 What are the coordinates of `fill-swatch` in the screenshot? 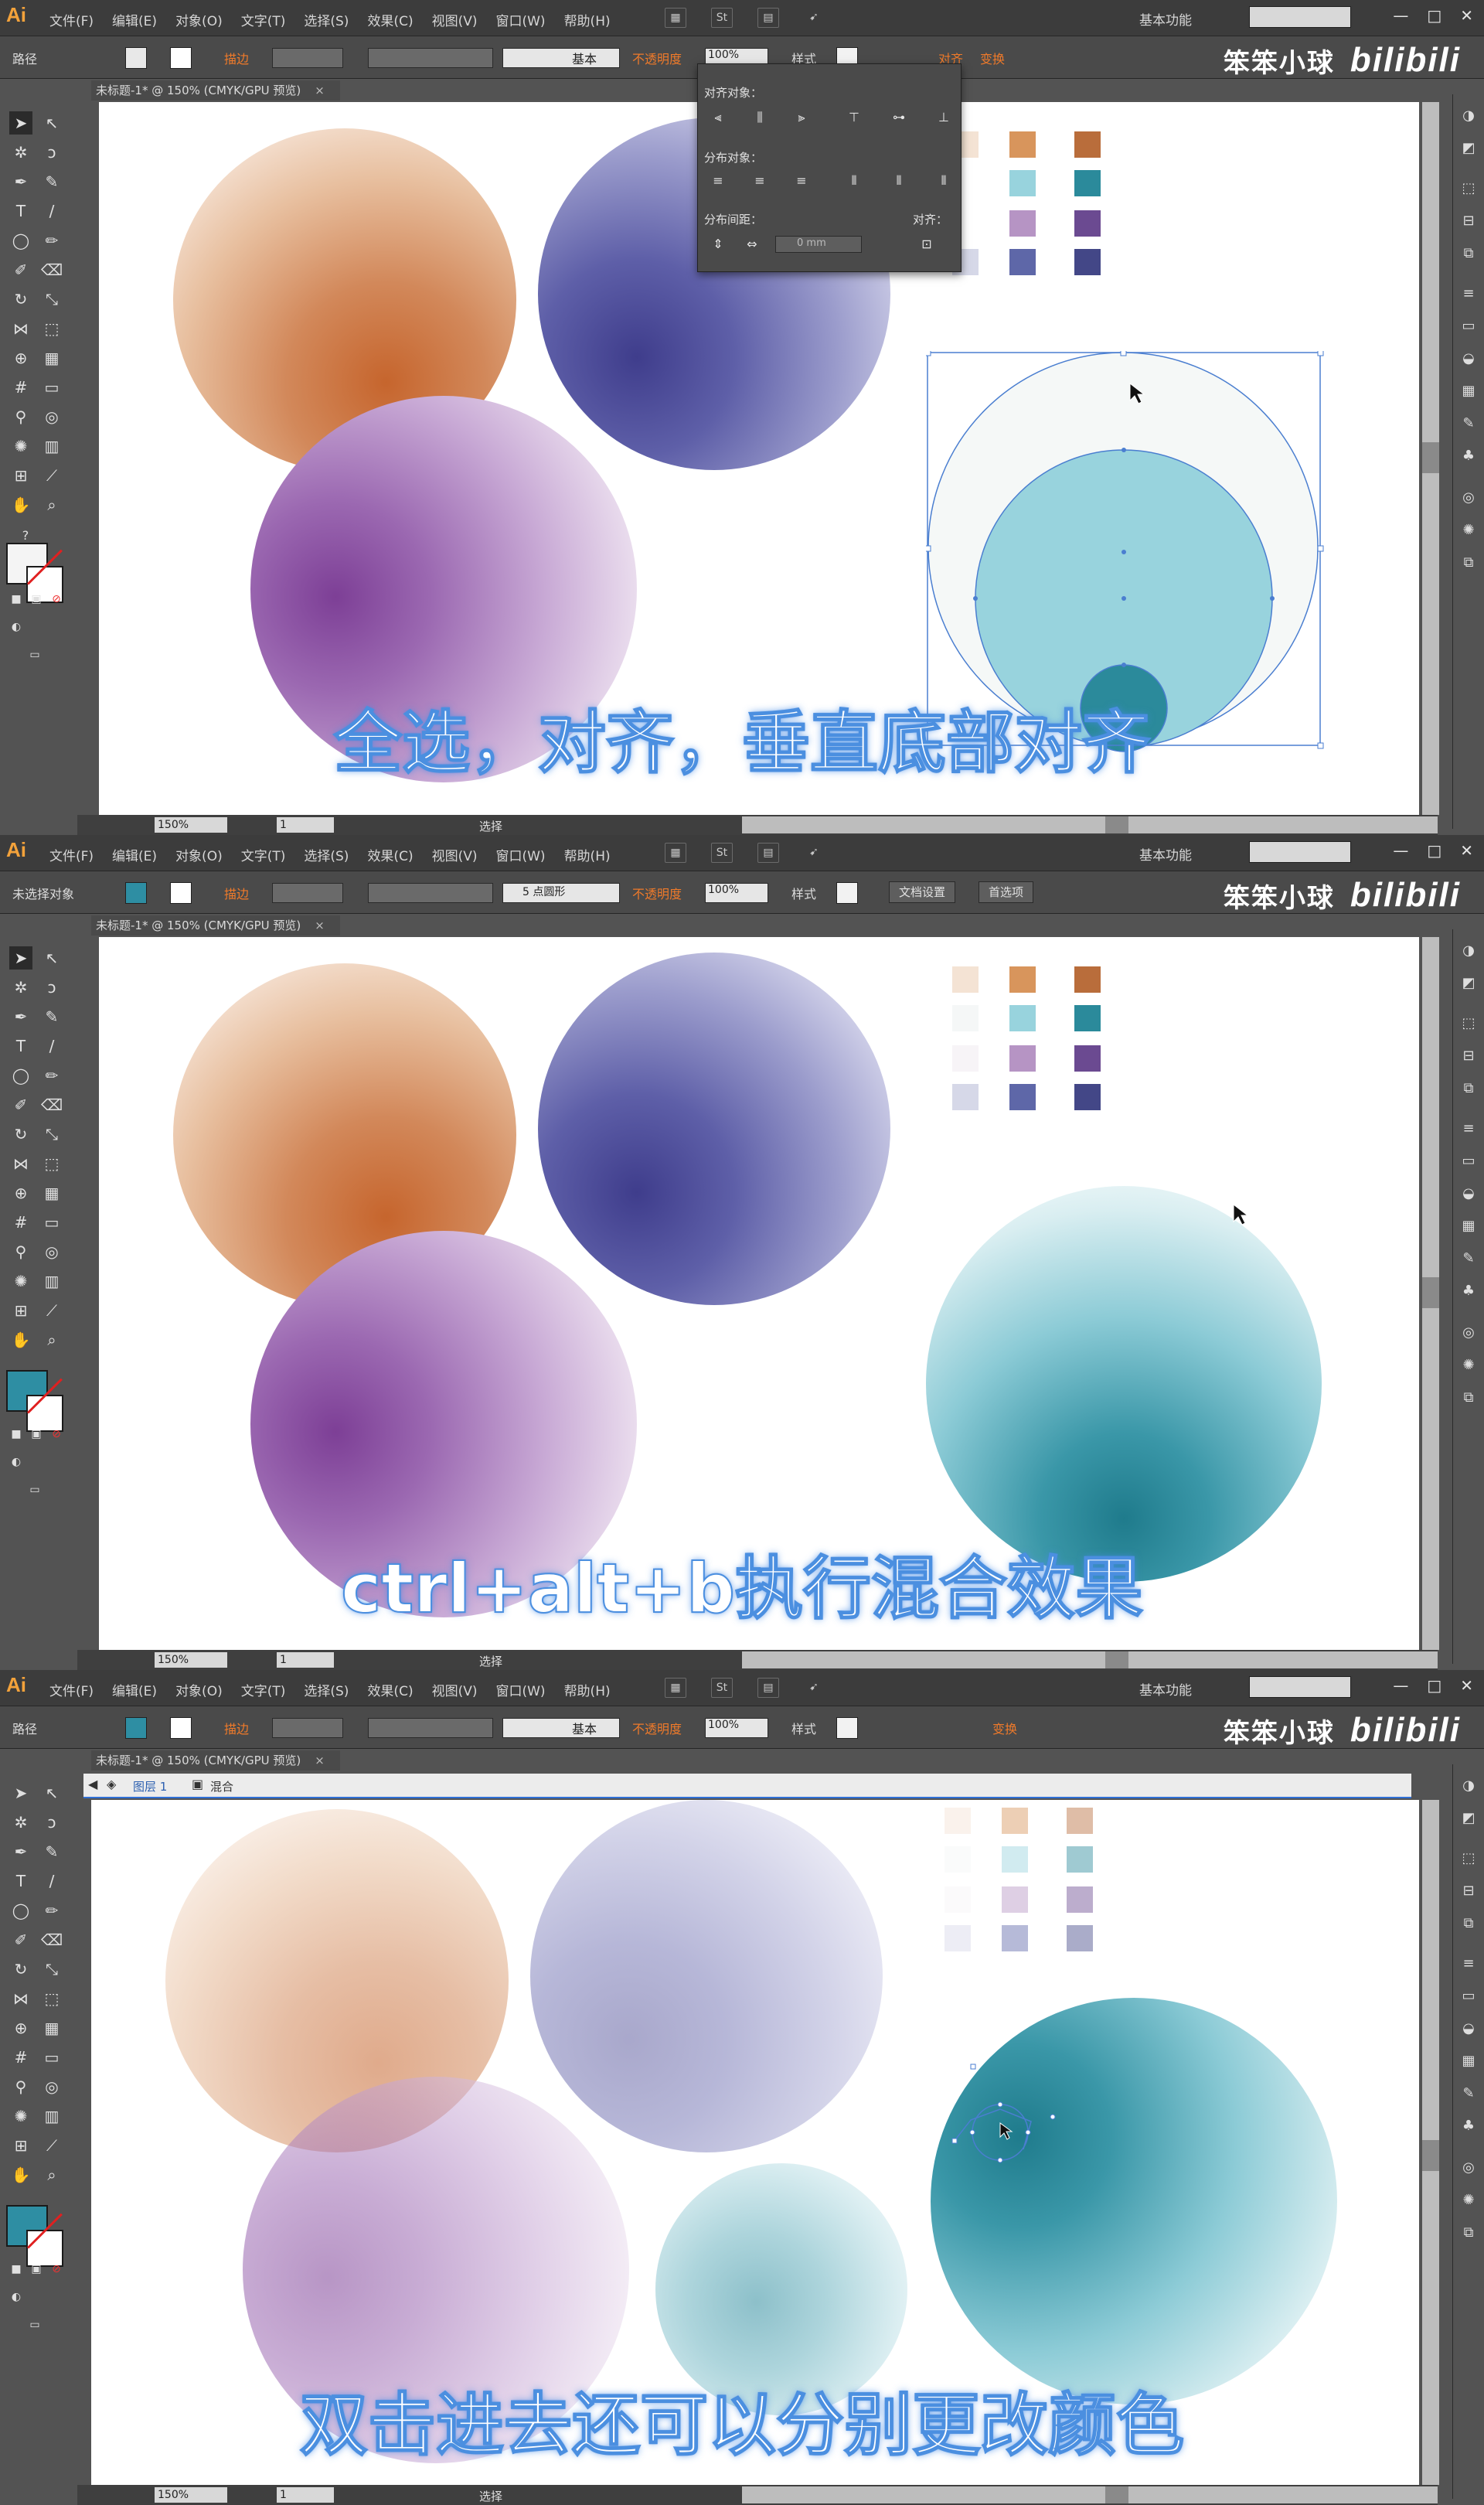 It's located at (136, 893).